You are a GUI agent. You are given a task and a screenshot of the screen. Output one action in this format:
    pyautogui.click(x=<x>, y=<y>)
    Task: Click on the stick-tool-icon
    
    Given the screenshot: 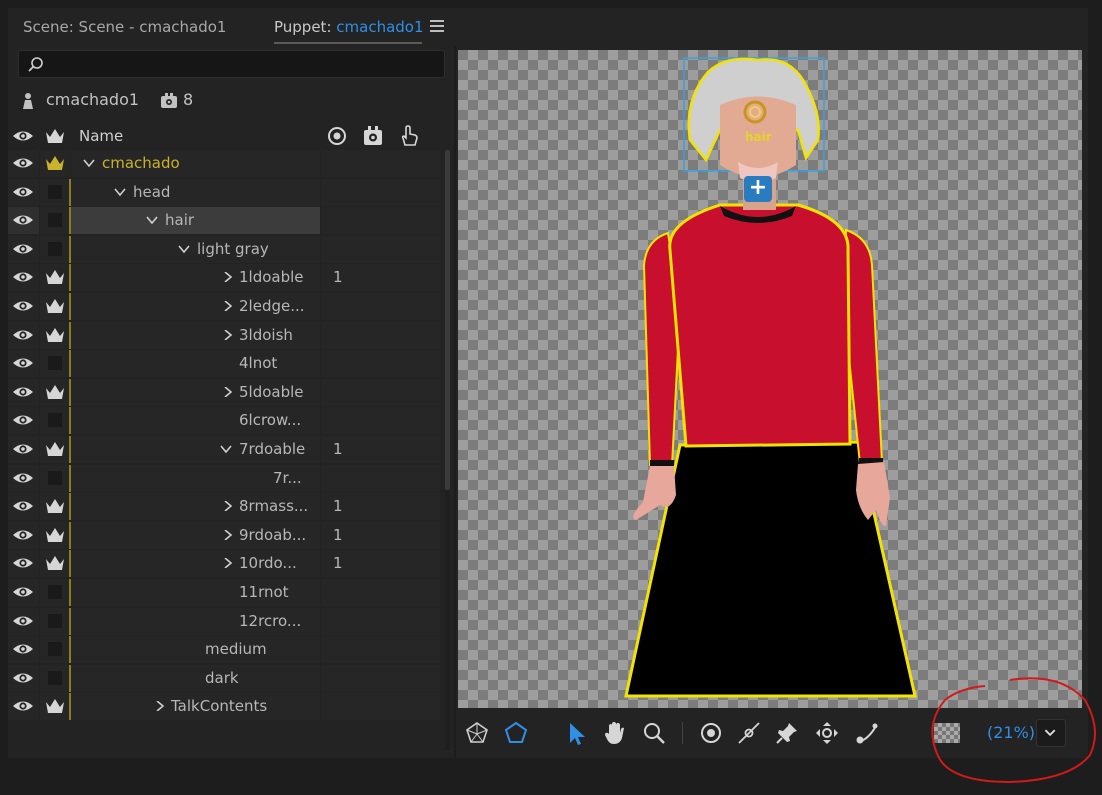 What is the action you would take?
    pyautogui.click(x=749, y=733)
    